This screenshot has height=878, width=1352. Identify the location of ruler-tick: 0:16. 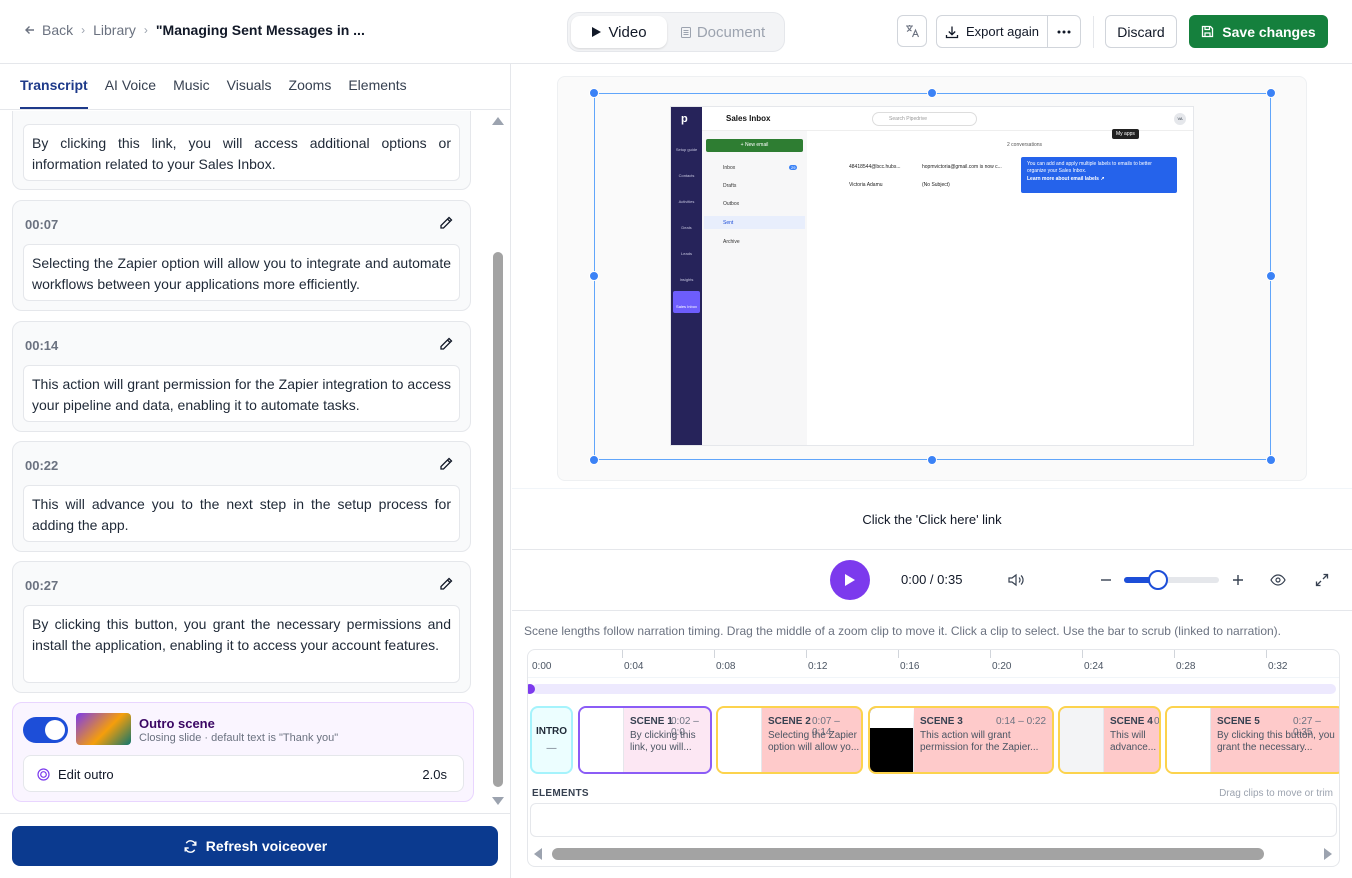
(910, 666).